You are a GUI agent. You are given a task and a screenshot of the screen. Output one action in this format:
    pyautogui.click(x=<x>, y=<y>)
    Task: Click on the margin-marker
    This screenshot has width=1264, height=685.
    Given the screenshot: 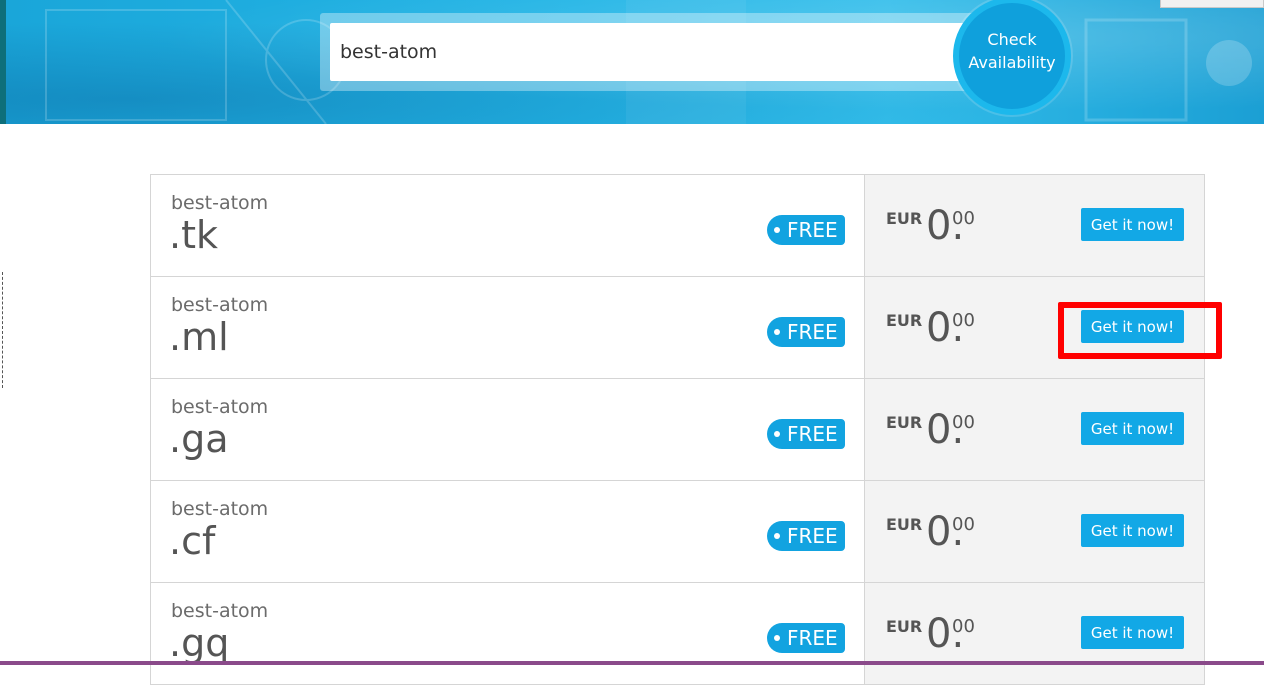 What is the action you would take?
    pyautogui.click(x=3, y=330)
    